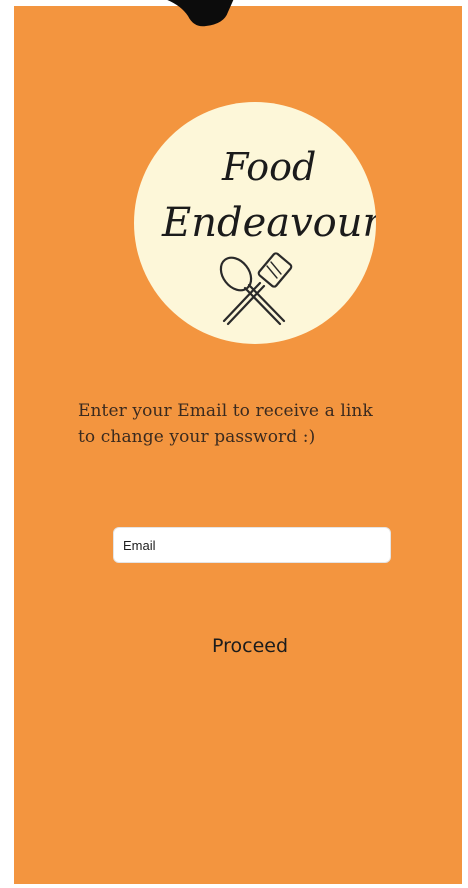 This screenshot has height=888, width=468. What do you see at coordinates (197, 437) in the screenshot?
I see `instruction-line-2: to change your password :)` at bounding box center [197, 437].